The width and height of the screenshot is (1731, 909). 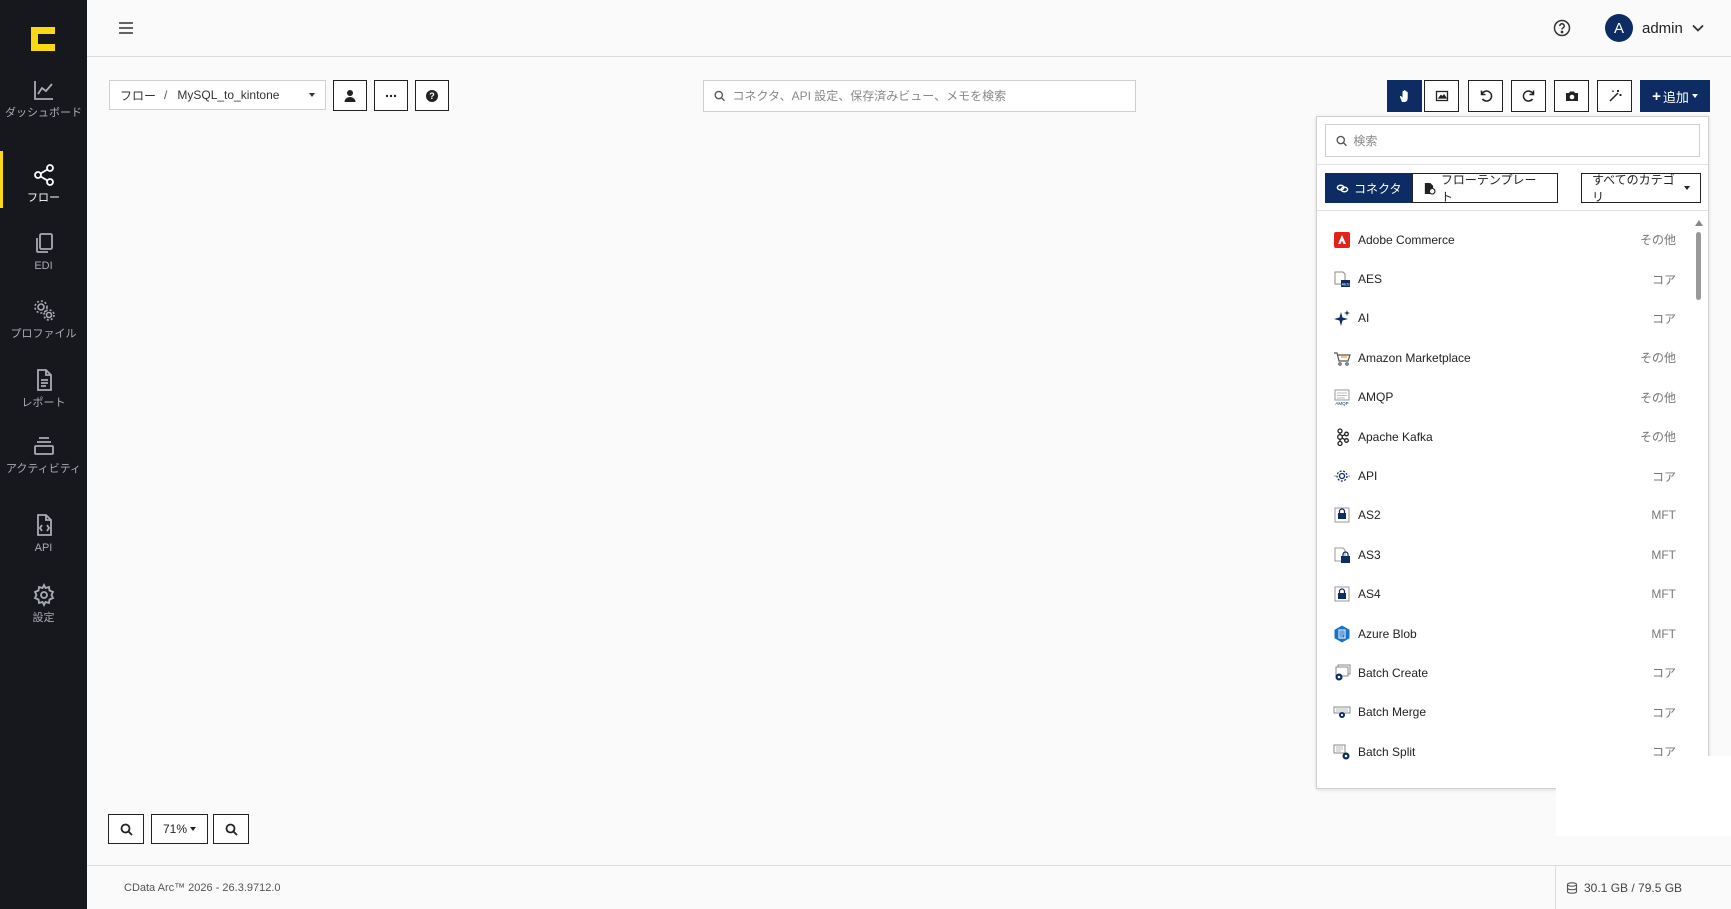 What do you see at coordinates (1342, 673) in the screenshot?
I see `batch-create-icon` at bounding box center [1342, 673].